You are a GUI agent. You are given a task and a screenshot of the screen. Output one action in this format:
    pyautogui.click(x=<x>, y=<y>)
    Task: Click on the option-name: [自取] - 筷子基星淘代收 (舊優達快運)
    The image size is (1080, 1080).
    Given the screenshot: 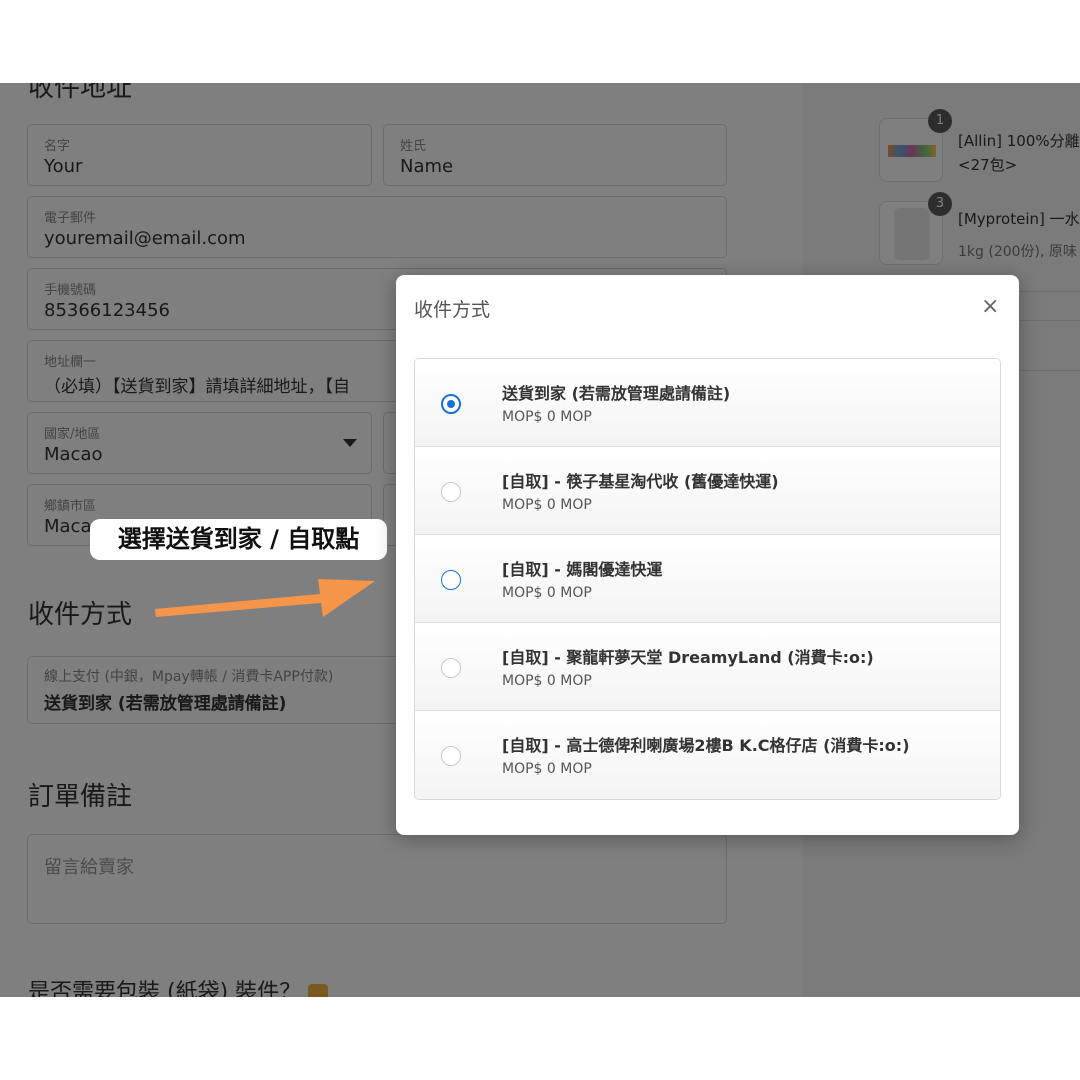 What is the action you would take?
    pyautogui.click(x=640, y=481)
    